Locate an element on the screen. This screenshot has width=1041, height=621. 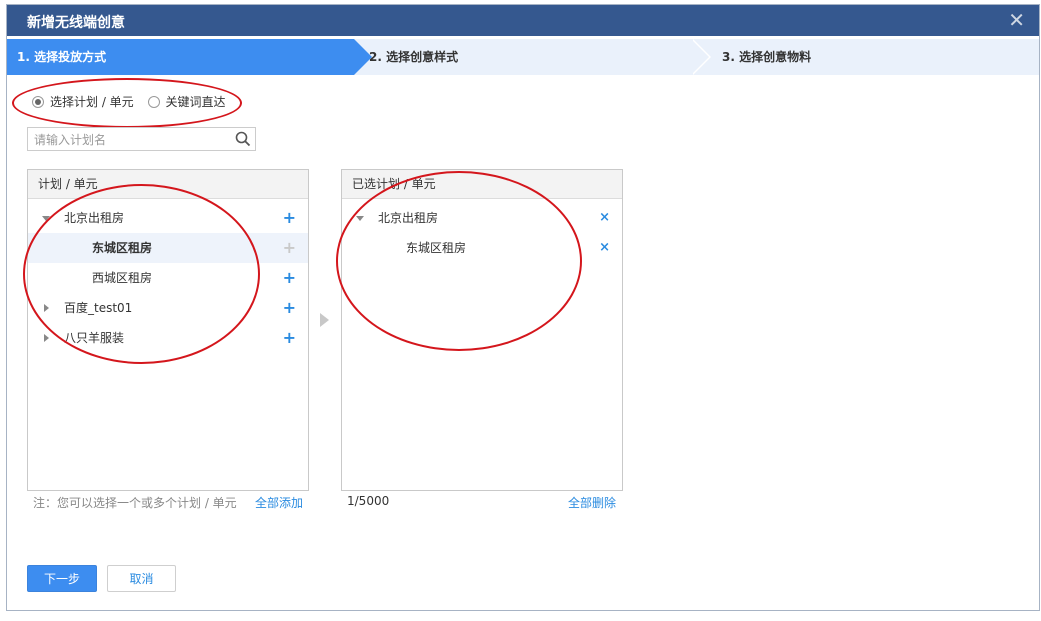
step-2-label: 2. 选择创意样式 is located at coordinates (414, 57).